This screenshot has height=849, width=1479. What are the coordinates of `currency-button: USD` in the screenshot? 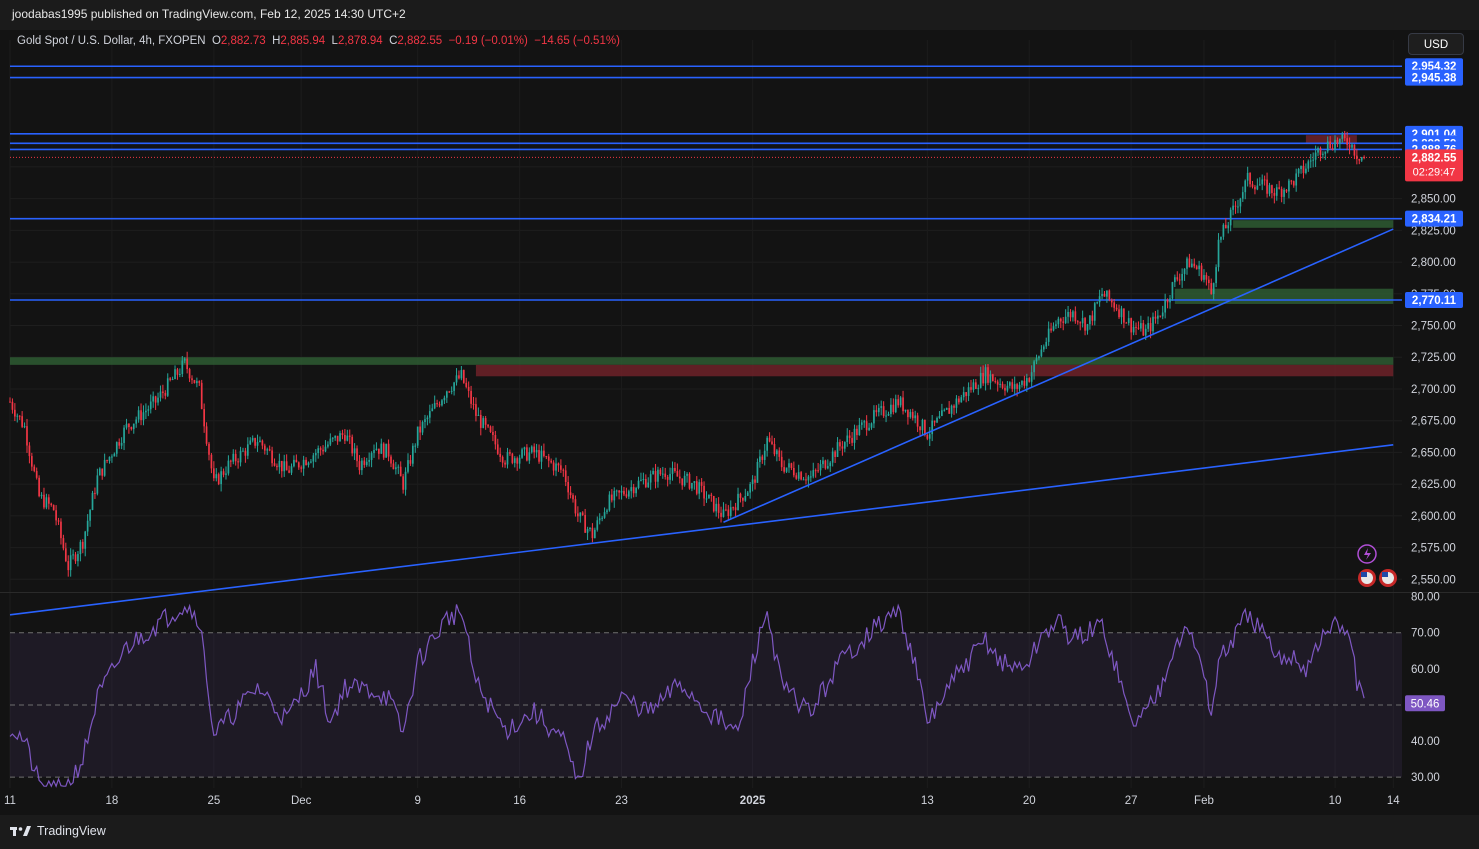 It's located at (1436, 44).